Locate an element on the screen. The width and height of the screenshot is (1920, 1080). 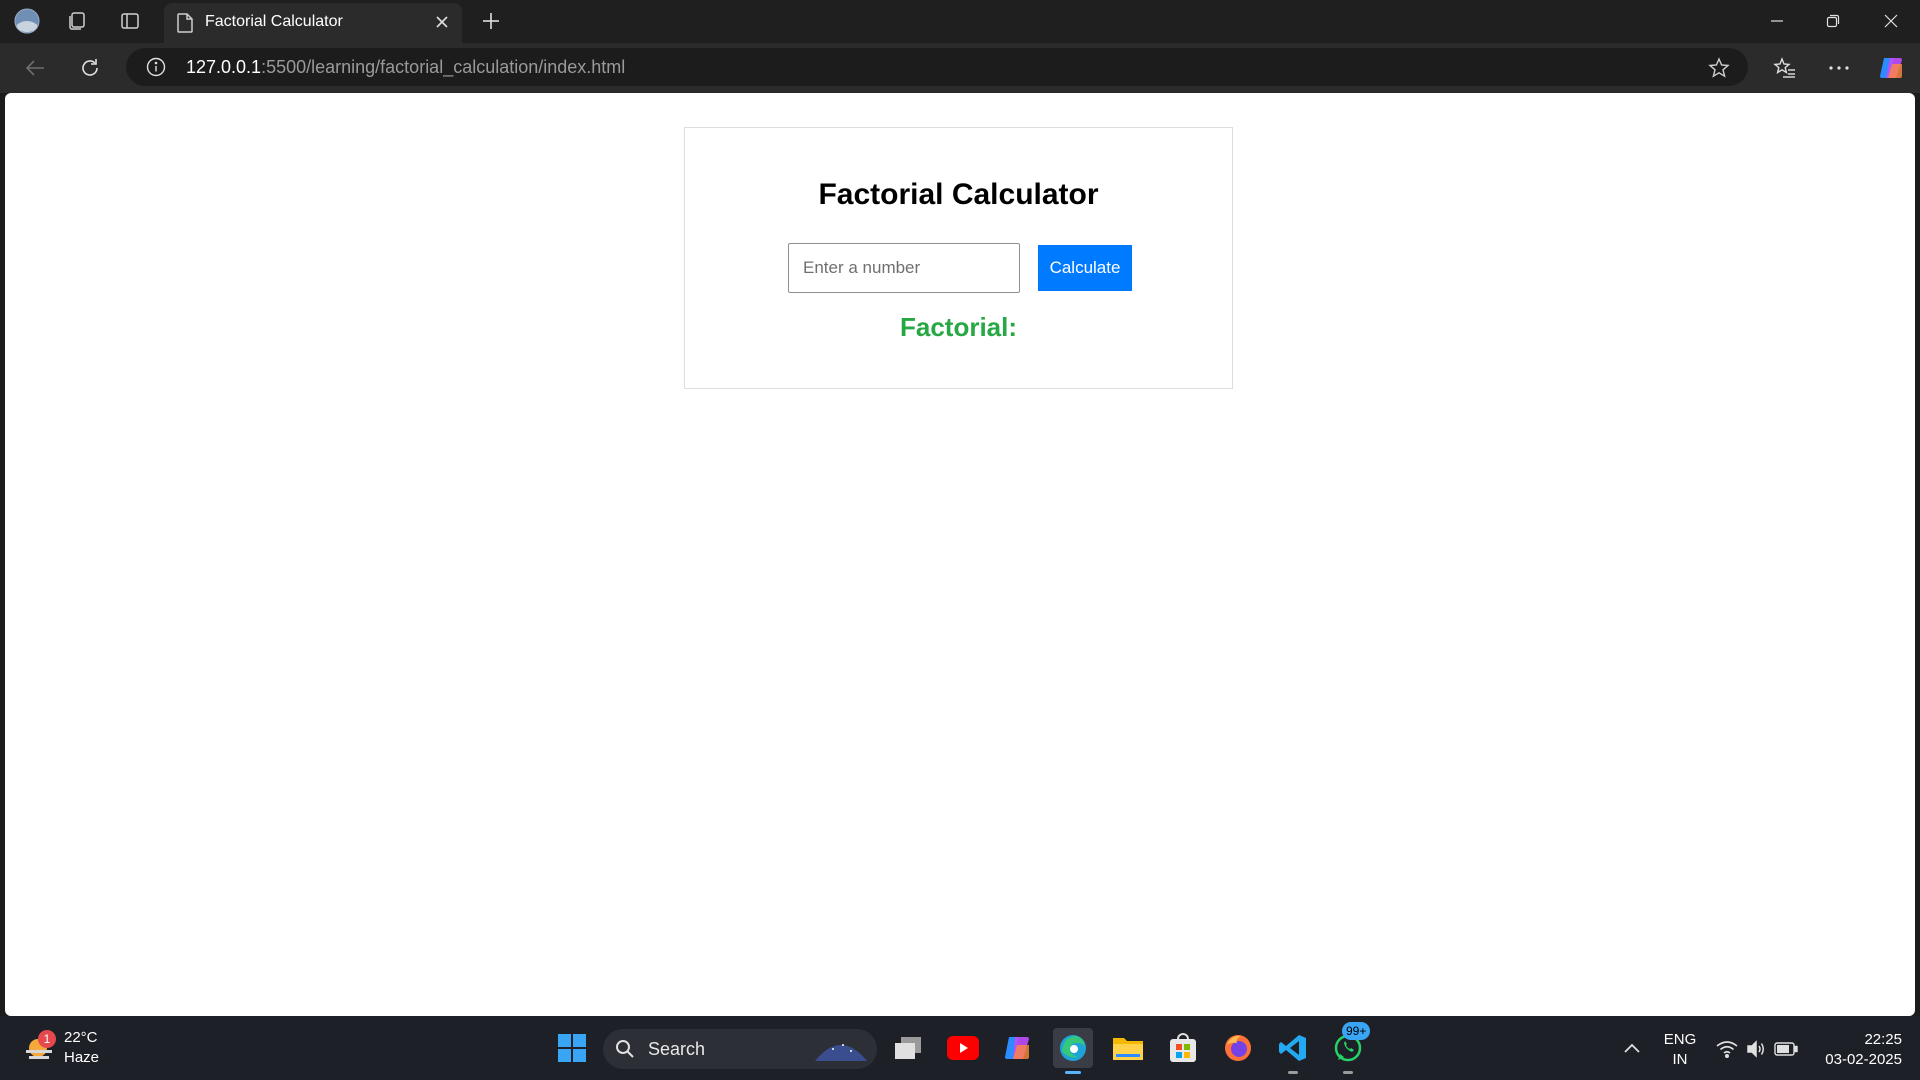
language-bottom: IN is located at coordinates (1680, 1059).